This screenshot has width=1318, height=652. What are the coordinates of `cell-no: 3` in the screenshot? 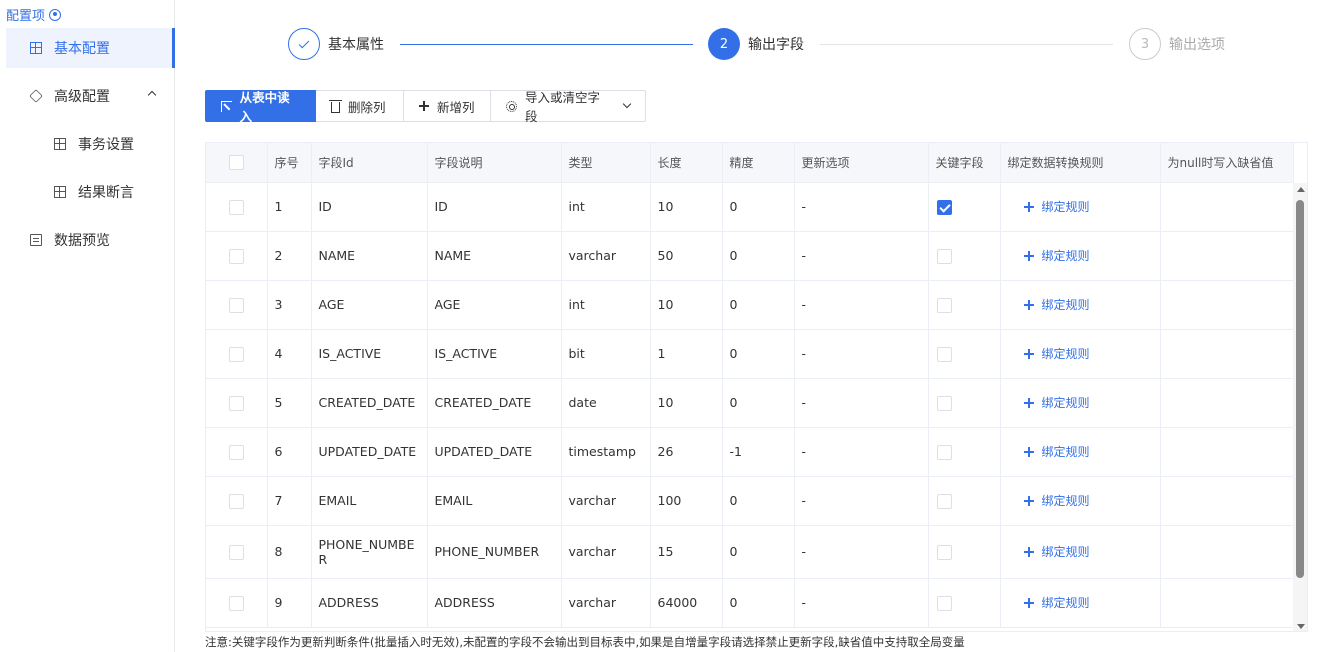 It's located at (289, 305).